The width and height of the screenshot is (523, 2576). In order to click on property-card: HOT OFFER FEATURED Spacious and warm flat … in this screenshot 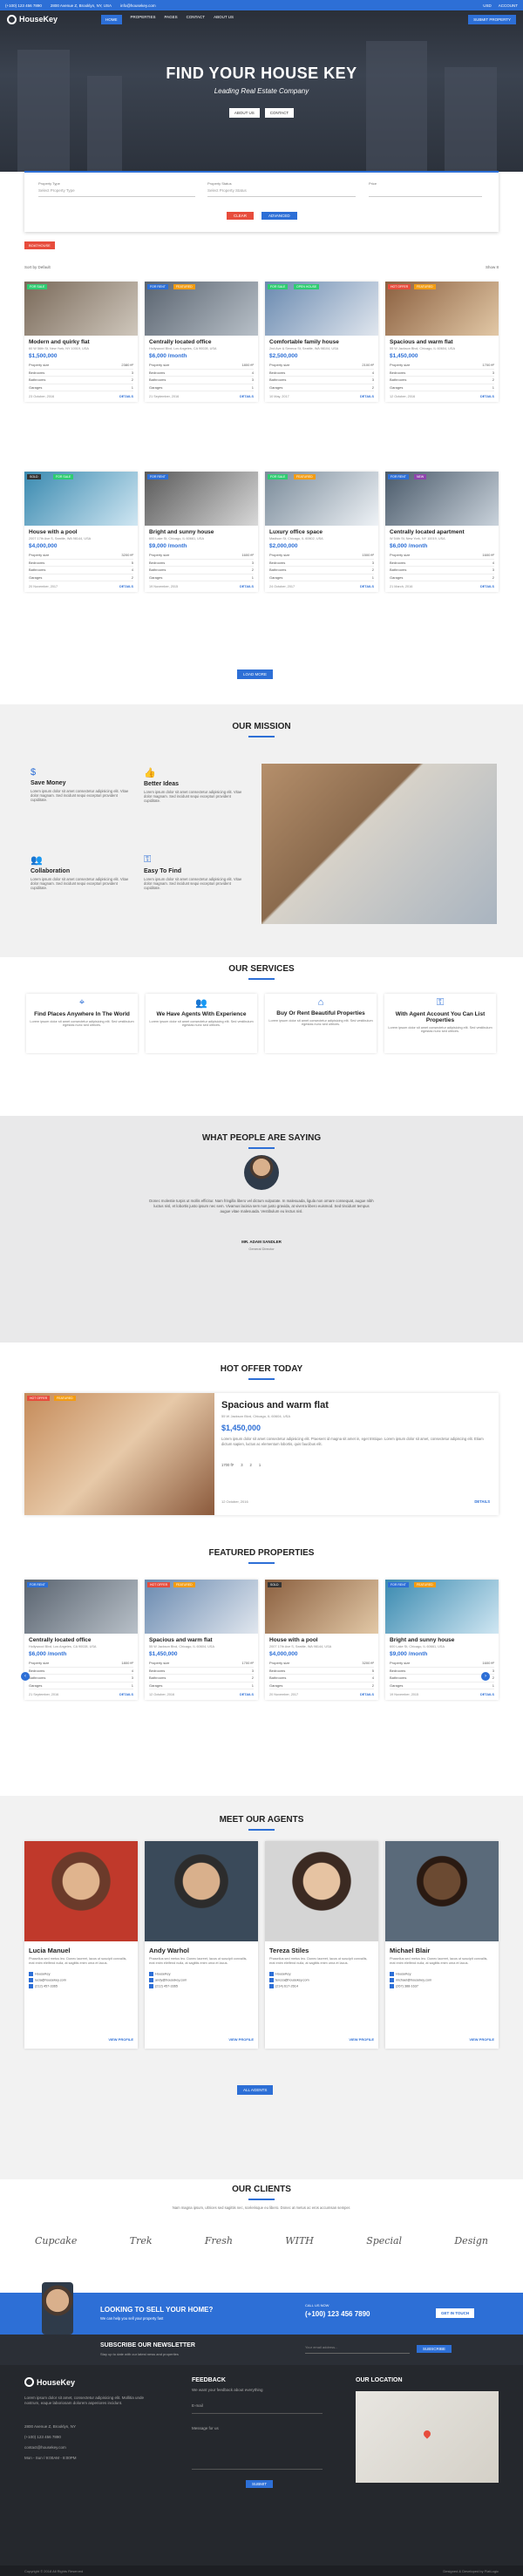, I will do `click(442, 342)`.